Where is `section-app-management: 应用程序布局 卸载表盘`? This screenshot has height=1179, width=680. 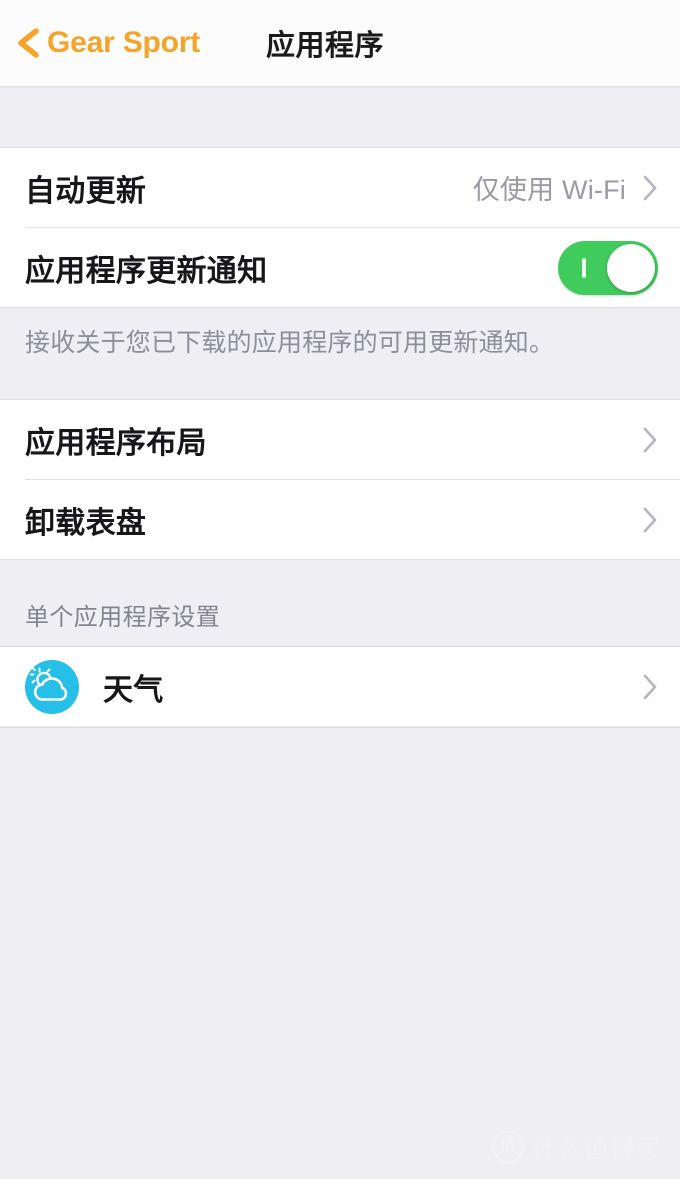
section-app-management: 应用程序布局 卸载表盘 is located at coordinates (340, 479).